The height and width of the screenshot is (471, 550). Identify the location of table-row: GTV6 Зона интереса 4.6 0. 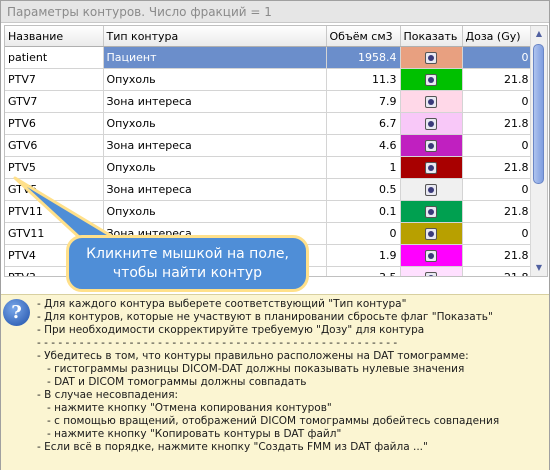
(269, 145).